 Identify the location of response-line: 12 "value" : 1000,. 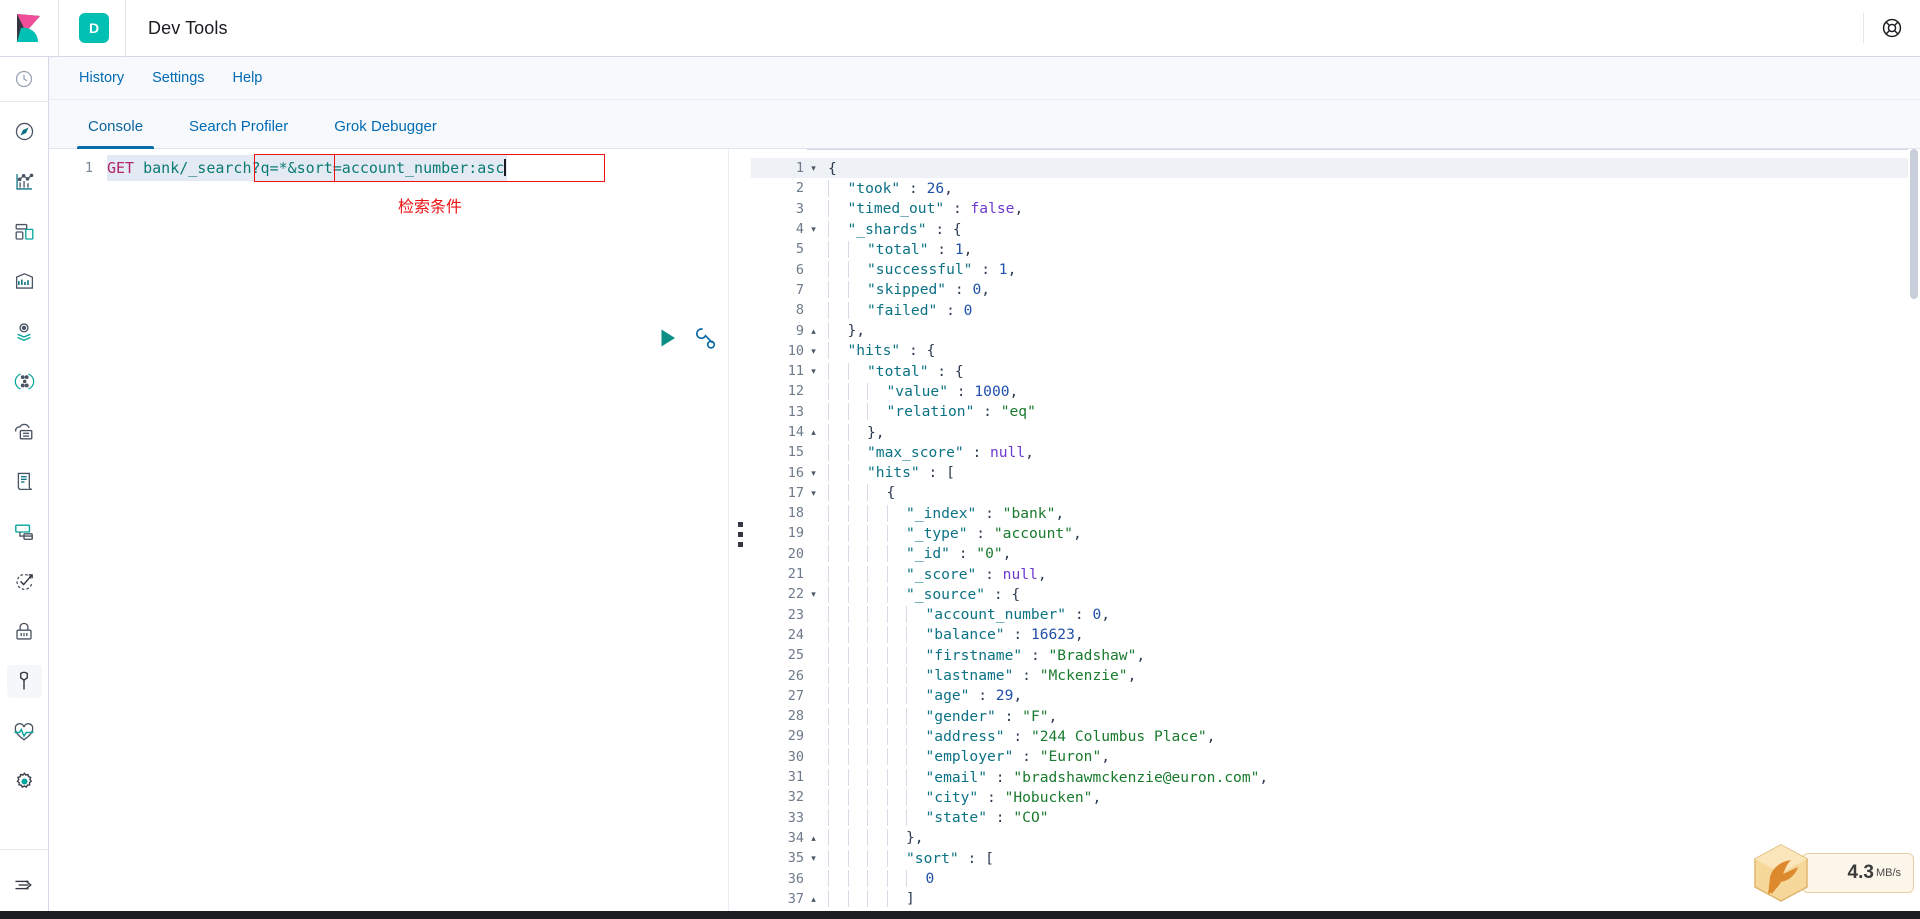
(1335, 391).